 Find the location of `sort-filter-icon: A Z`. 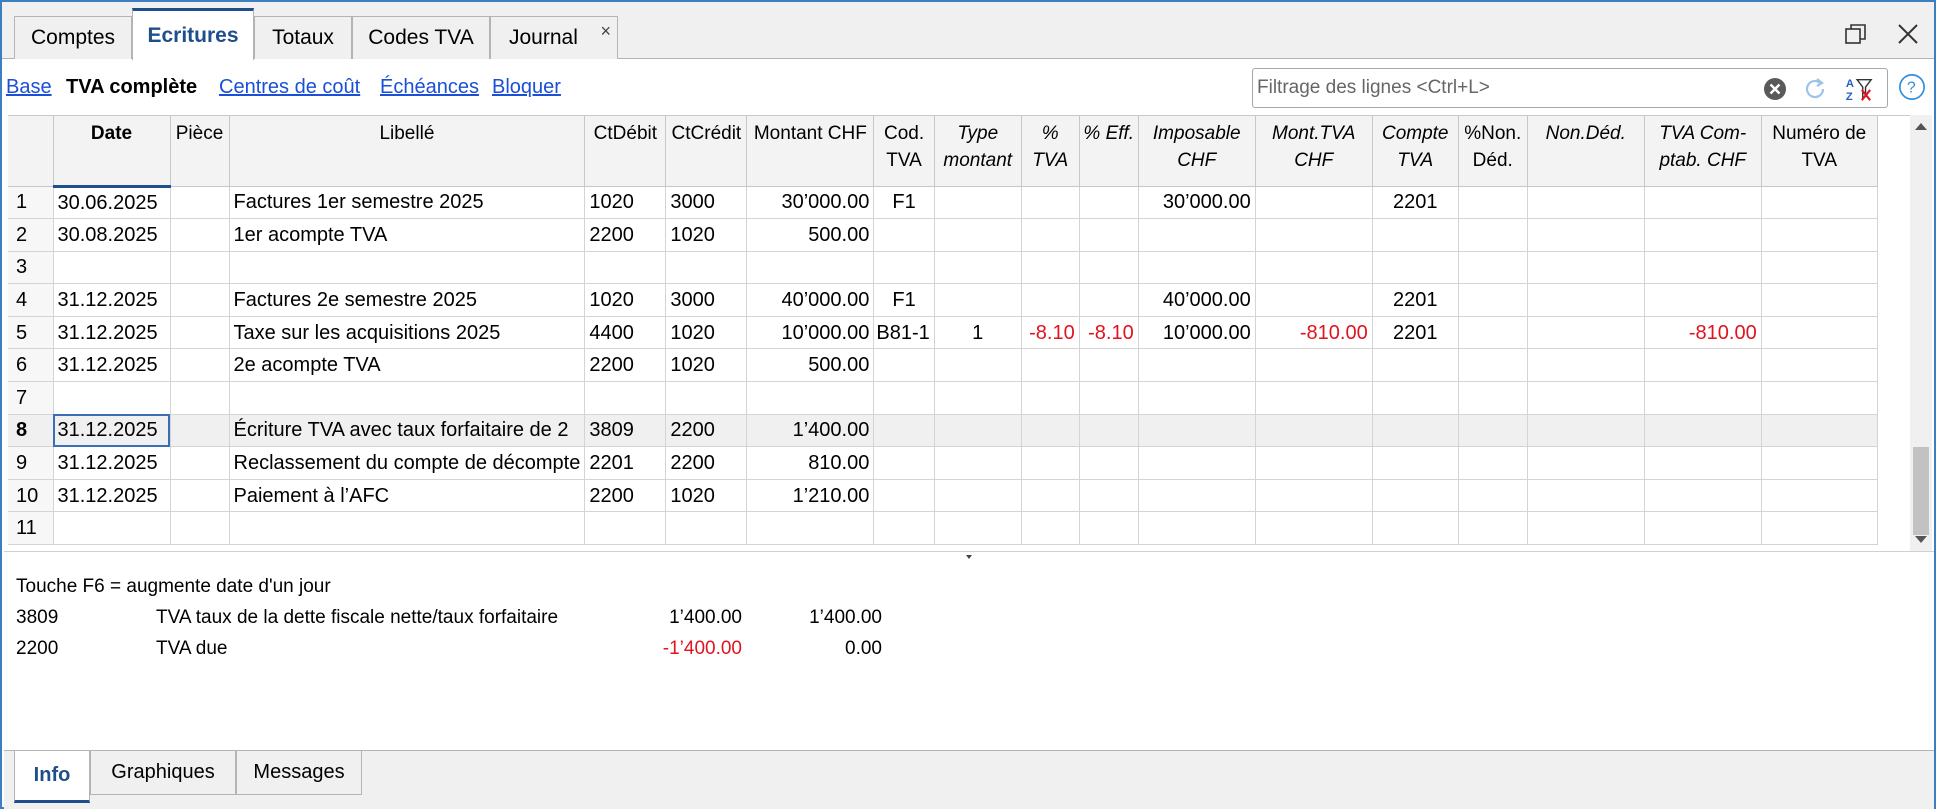

sort-filter-icon: A Z is located at coordinates (1859, 89).